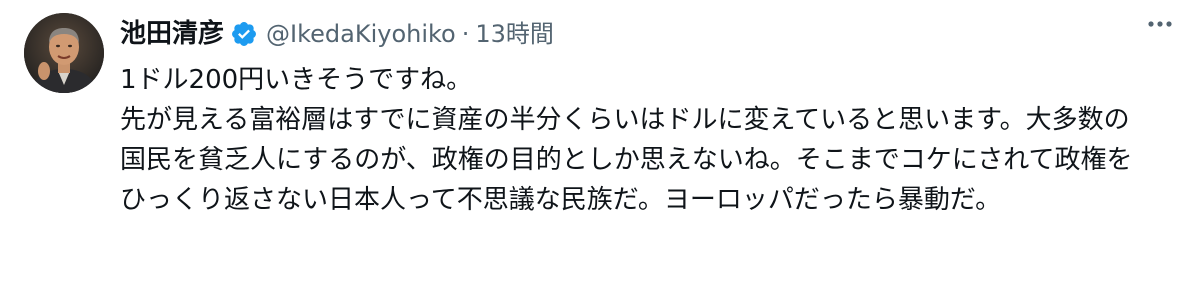 Image resolution: width=1184 pixels, height=292 pixels. Describe the element at coordinates (514, 34) in the screenshot. I see `tweet-timestamp: 13時間` at that location.